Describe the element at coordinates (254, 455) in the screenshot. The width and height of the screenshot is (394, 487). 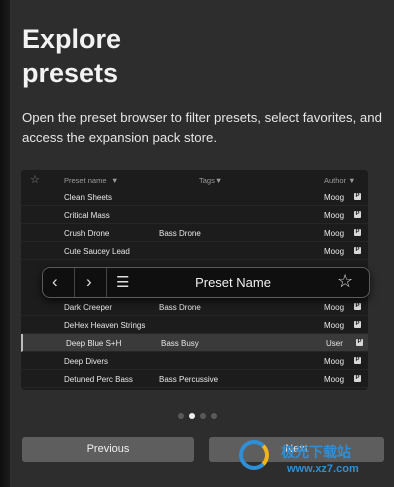
I see `watermark-logo-icon` at that location.